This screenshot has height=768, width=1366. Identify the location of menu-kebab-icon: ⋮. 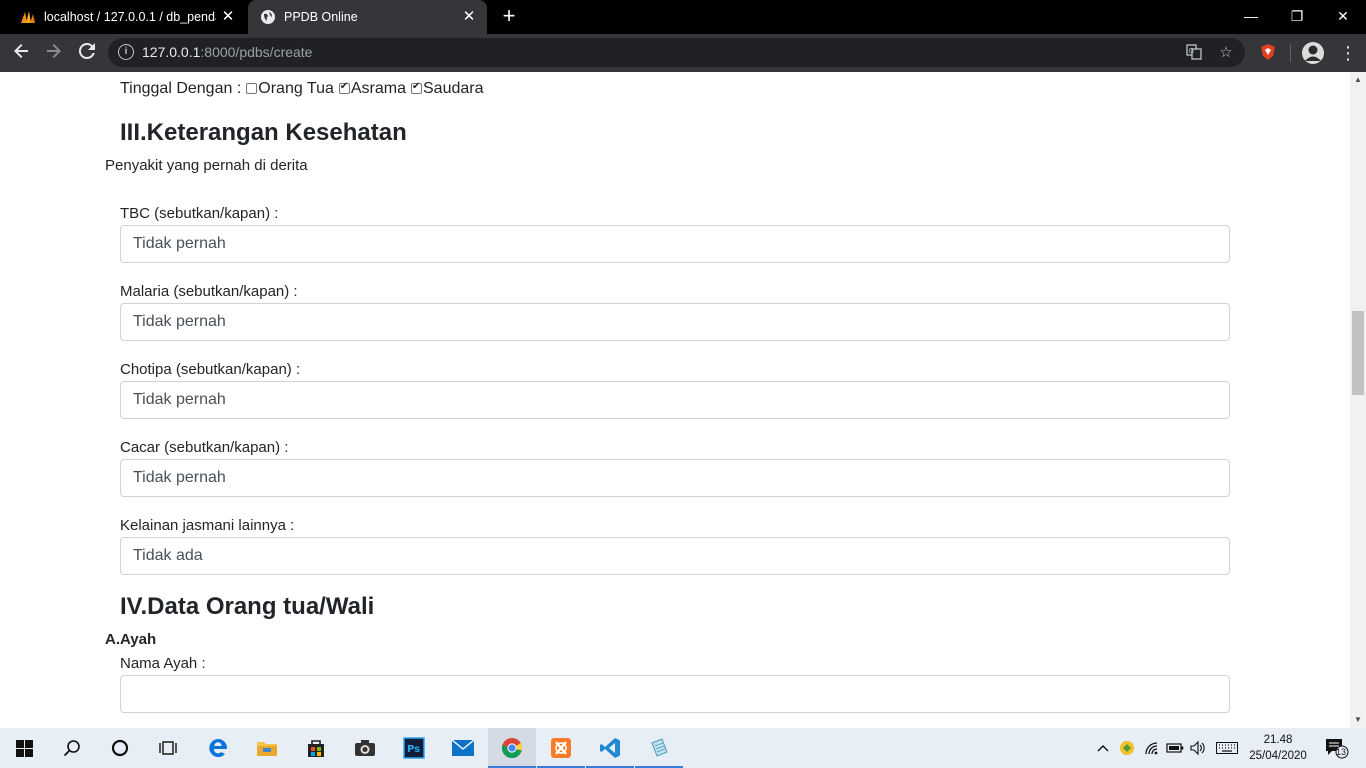
(1348, 53).